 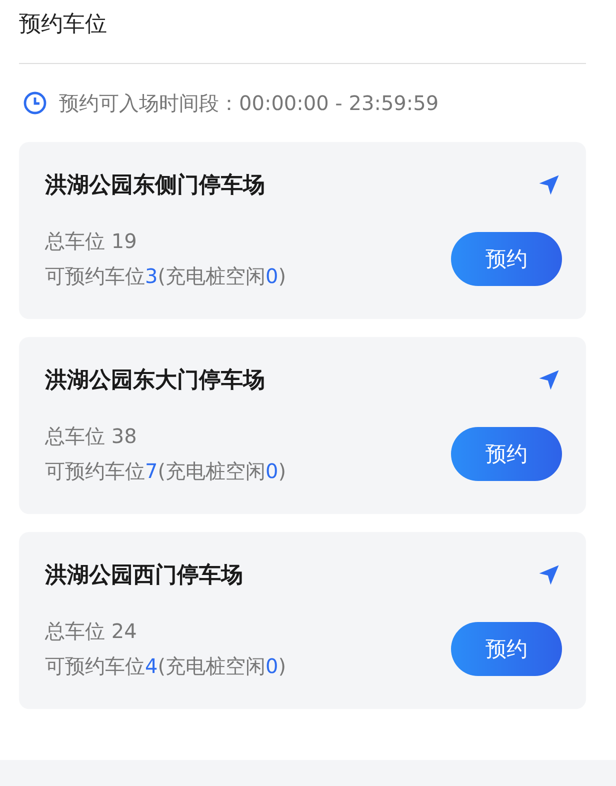 What do you see at coordinates (91, 631) in the screenshot?
I see `total-spaces: 总车位 24` at bounding box center [91, 631].